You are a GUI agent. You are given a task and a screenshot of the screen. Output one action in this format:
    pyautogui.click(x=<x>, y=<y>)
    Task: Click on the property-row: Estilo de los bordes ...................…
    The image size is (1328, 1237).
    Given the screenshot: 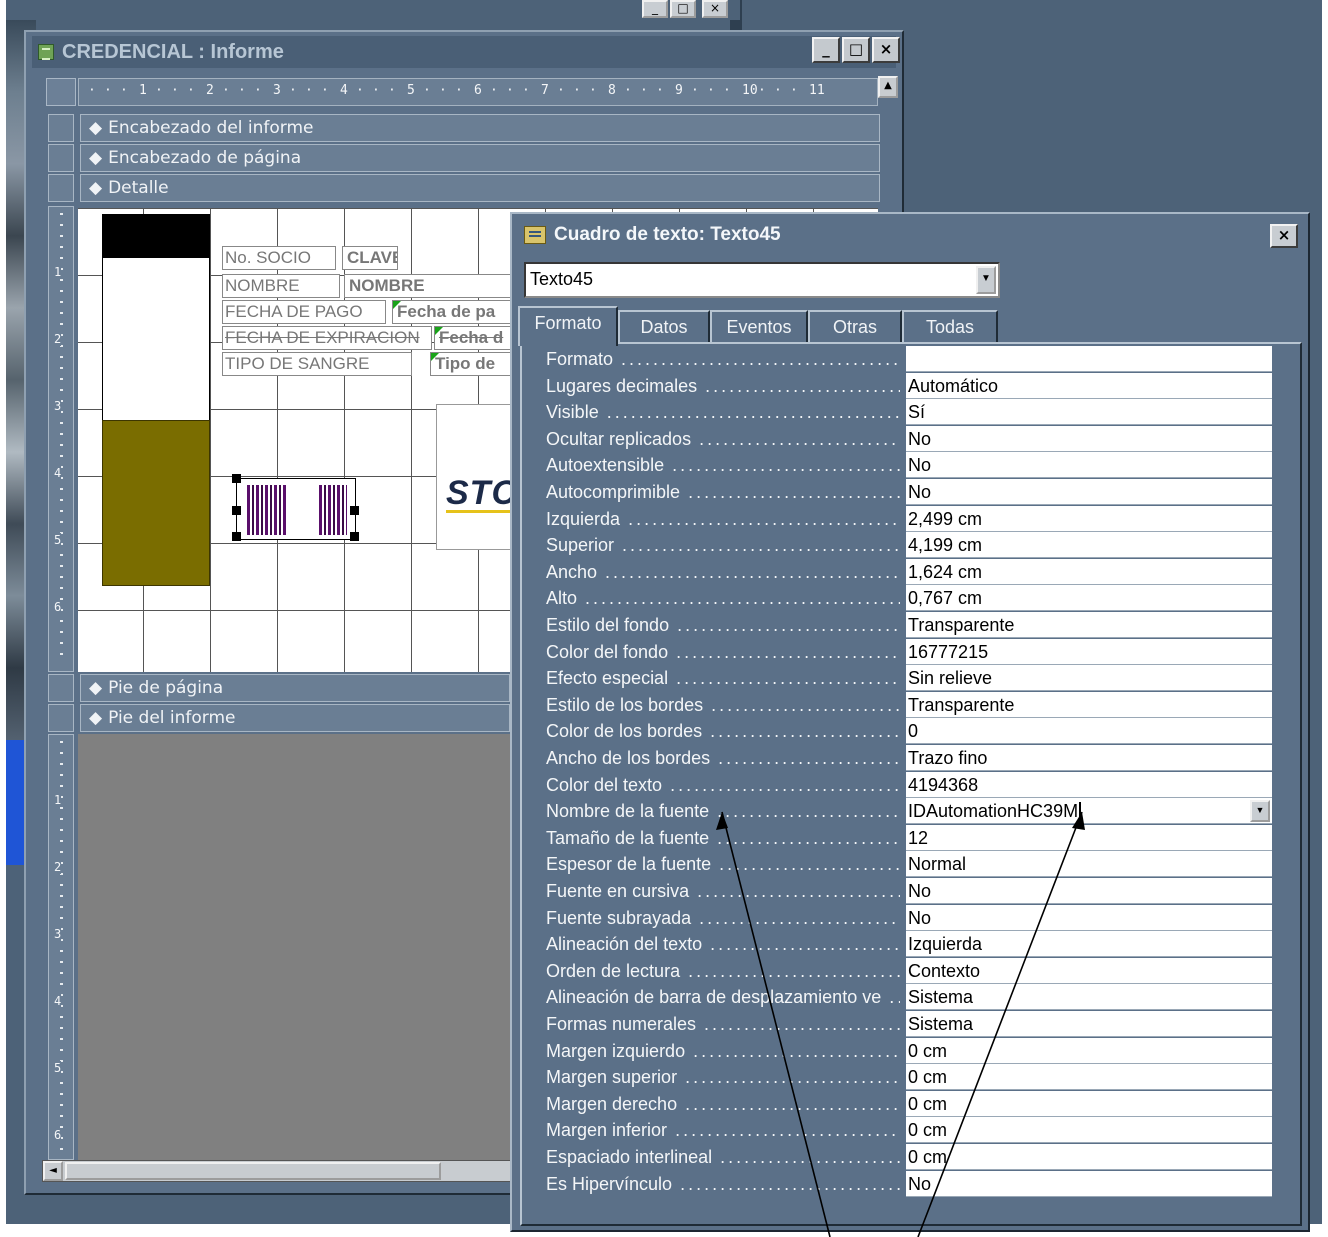 What is the action you would take?
    pyautogui.click(x=910, y=704)
    